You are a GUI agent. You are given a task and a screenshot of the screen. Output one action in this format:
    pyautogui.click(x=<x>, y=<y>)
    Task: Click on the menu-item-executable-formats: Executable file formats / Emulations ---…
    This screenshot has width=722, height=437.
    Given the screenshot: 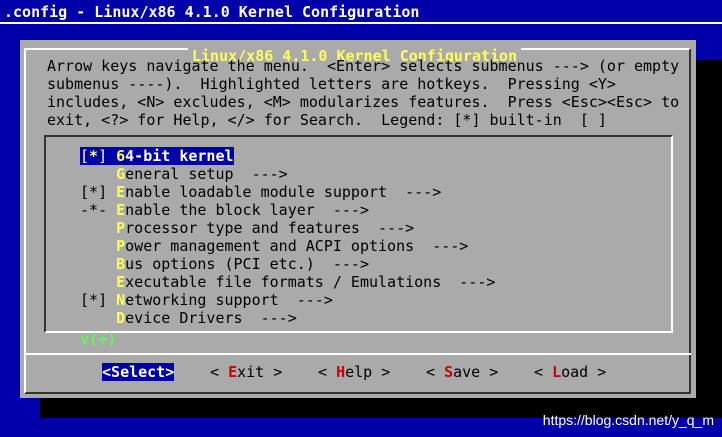 What is the action you would take?
    pyautogui.click(x=287, y=282)
    